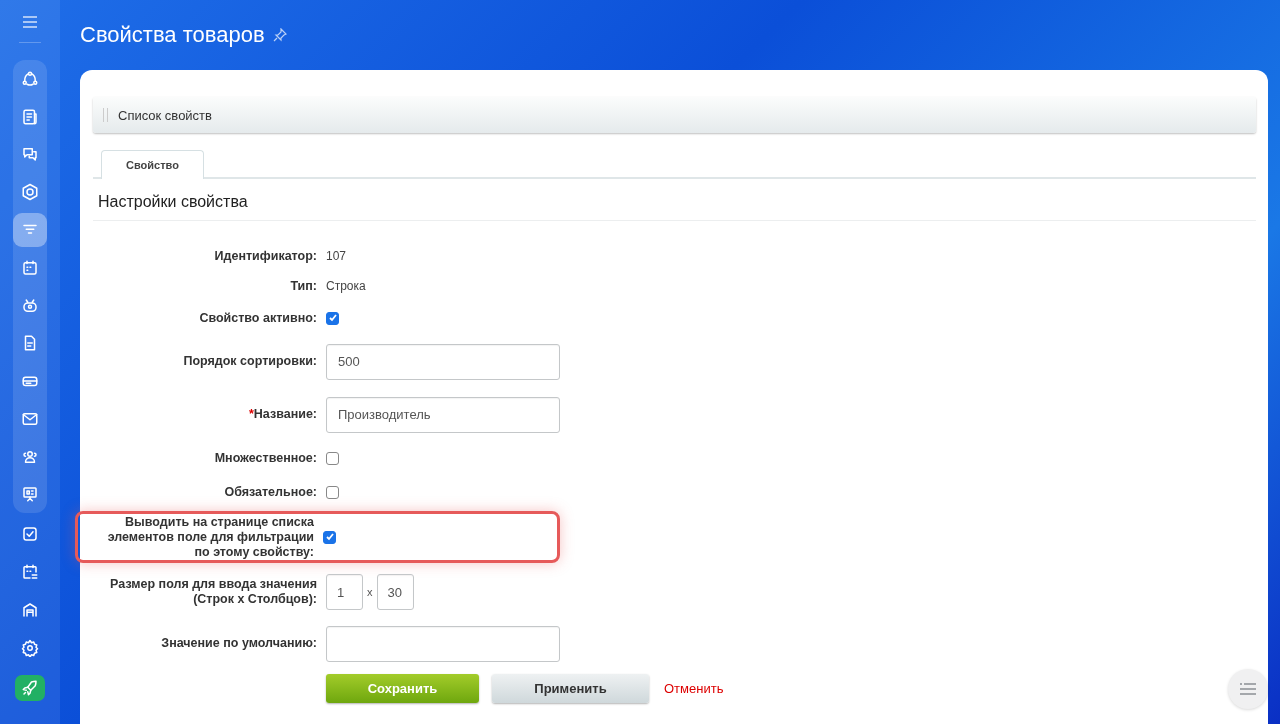 This screenshot has width=1280, height=724. What do you see at coordinates (303, 286) in the screenshot?
I see `field-label: Тип:` at bounding box center [303, 286].